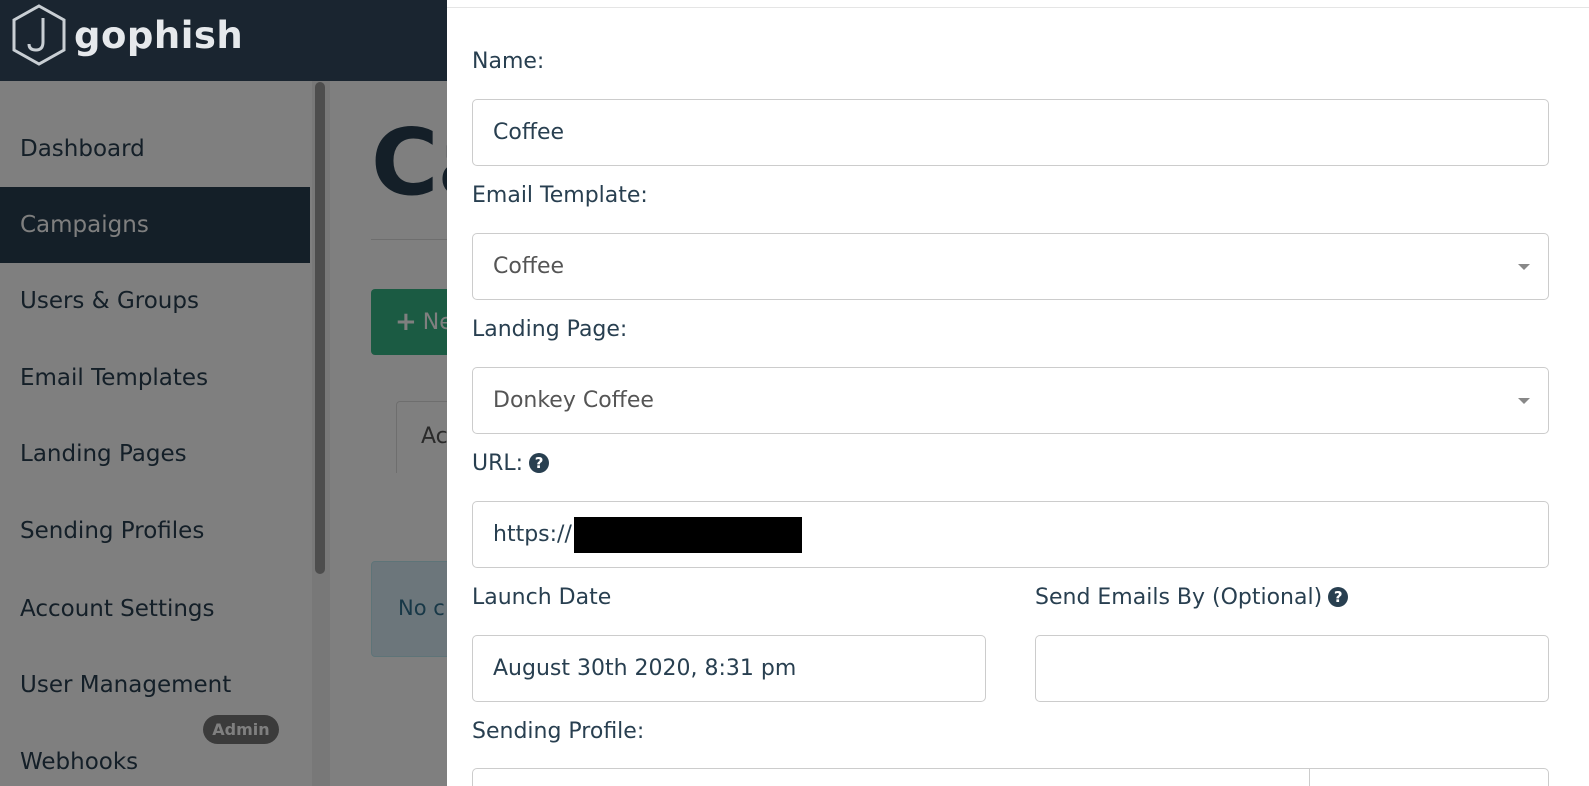  Describe the element at coordinates (542, 597) in the screenshot. I see `launch-date-label: Launch Date` at that location.